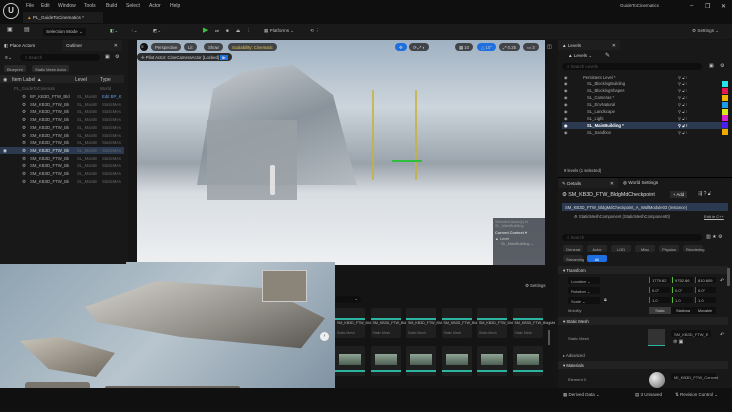 This screenshot has width=732, height=412. Describe the element at coordinates (694, 376) in the screenshot. I see `material-picker: MI_KB3D_FTW_Concret` at that location.